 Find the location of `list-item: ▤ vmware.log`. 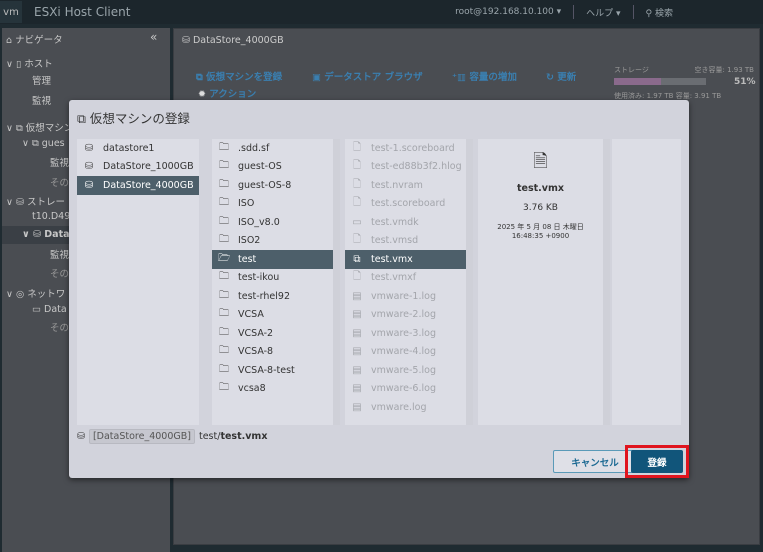

list-item: ▤ vmware.log is located at coordinates (405, 407).